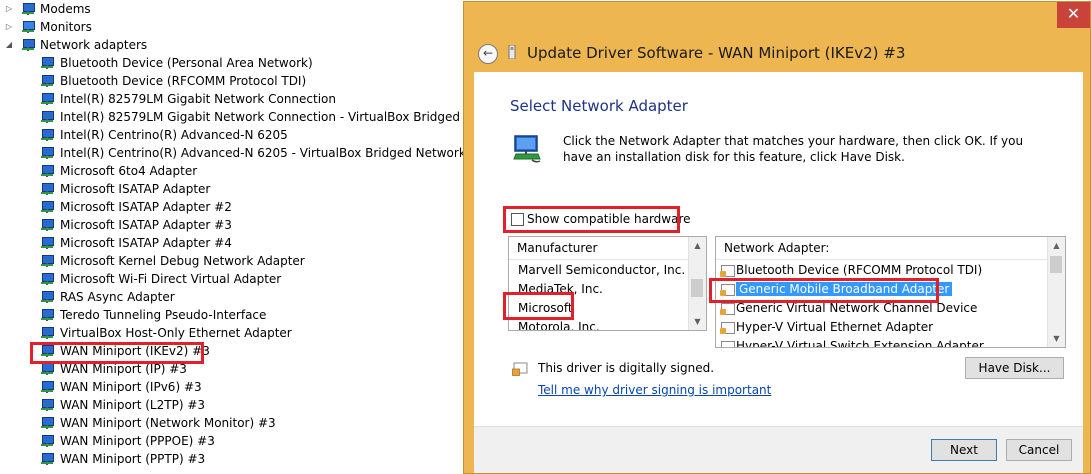 The height and width of the screenshot is (474, 1091). I want to click on network-adapter-item-label: Generic Virtual Network Channel Device, so click(857, 308).